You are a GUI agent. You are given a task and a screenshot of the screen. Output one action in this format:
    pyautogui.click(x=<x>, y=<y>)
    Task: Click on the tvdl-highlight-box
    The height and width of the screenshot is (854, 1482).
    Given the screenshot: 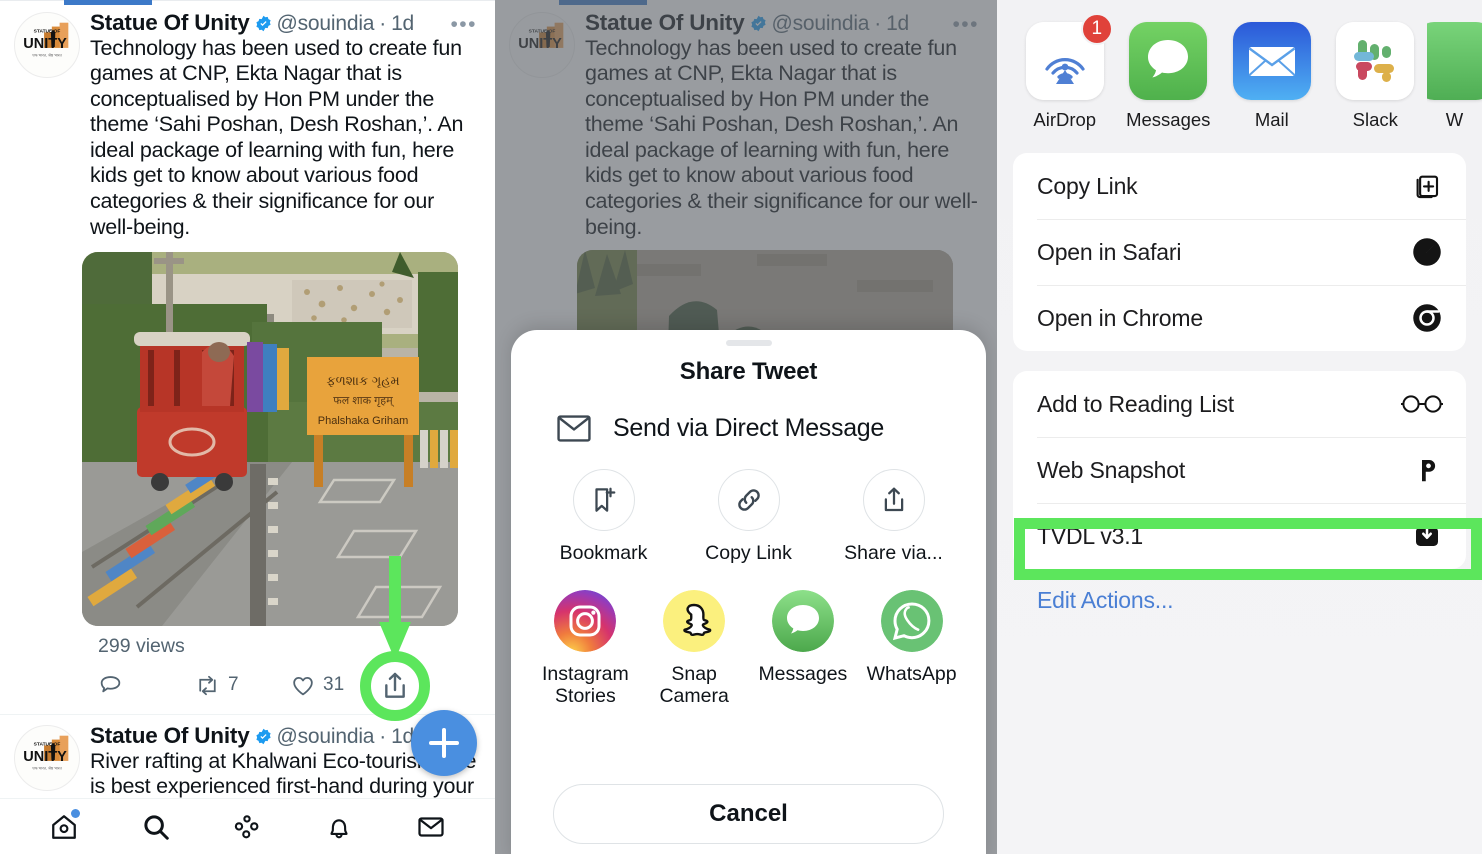 What is the action you would take?
    pyautogui.click(x=1248, y=549)
    